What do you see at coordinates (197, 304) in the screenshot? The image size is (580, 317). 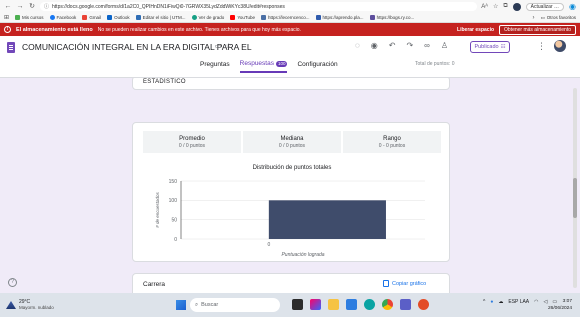 I see `search-icon: ⌕` at bounding box center [197, 304].